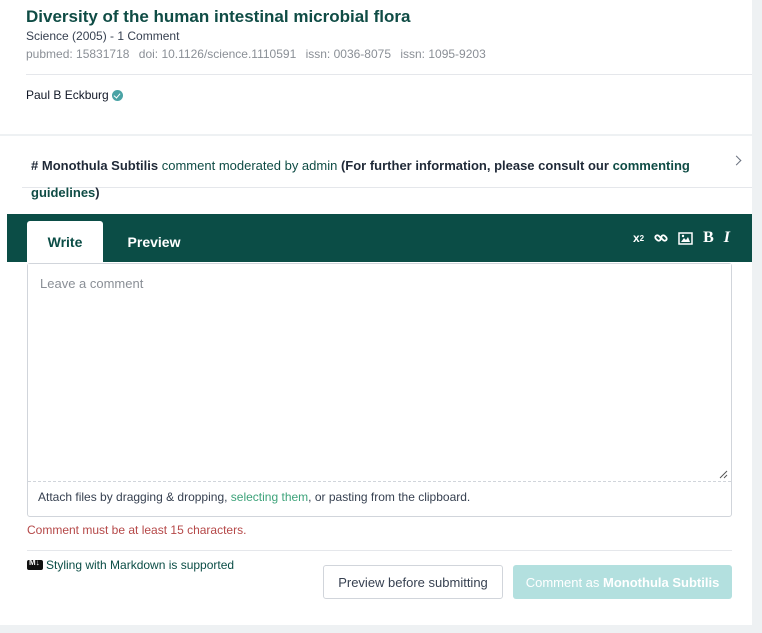 The height and width of the screenshot is (633, 762). What do you see at coordinates (727, 238) in the screenshot?
I see `italic-icon: I` at bounding box center [727, 238].